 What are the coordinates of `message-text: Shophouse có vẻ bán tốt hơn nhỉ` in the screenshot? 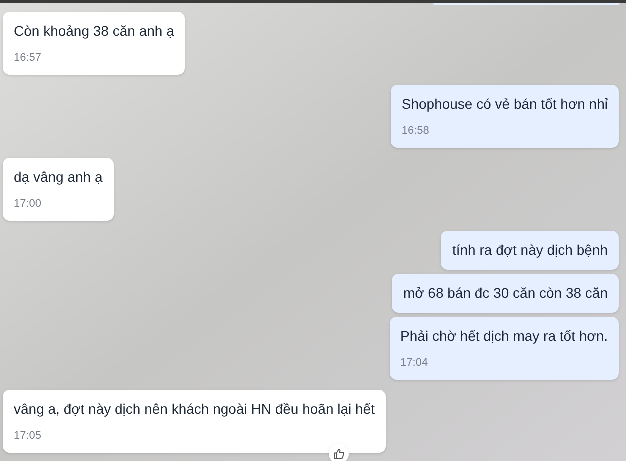 It's located at (505, 104).